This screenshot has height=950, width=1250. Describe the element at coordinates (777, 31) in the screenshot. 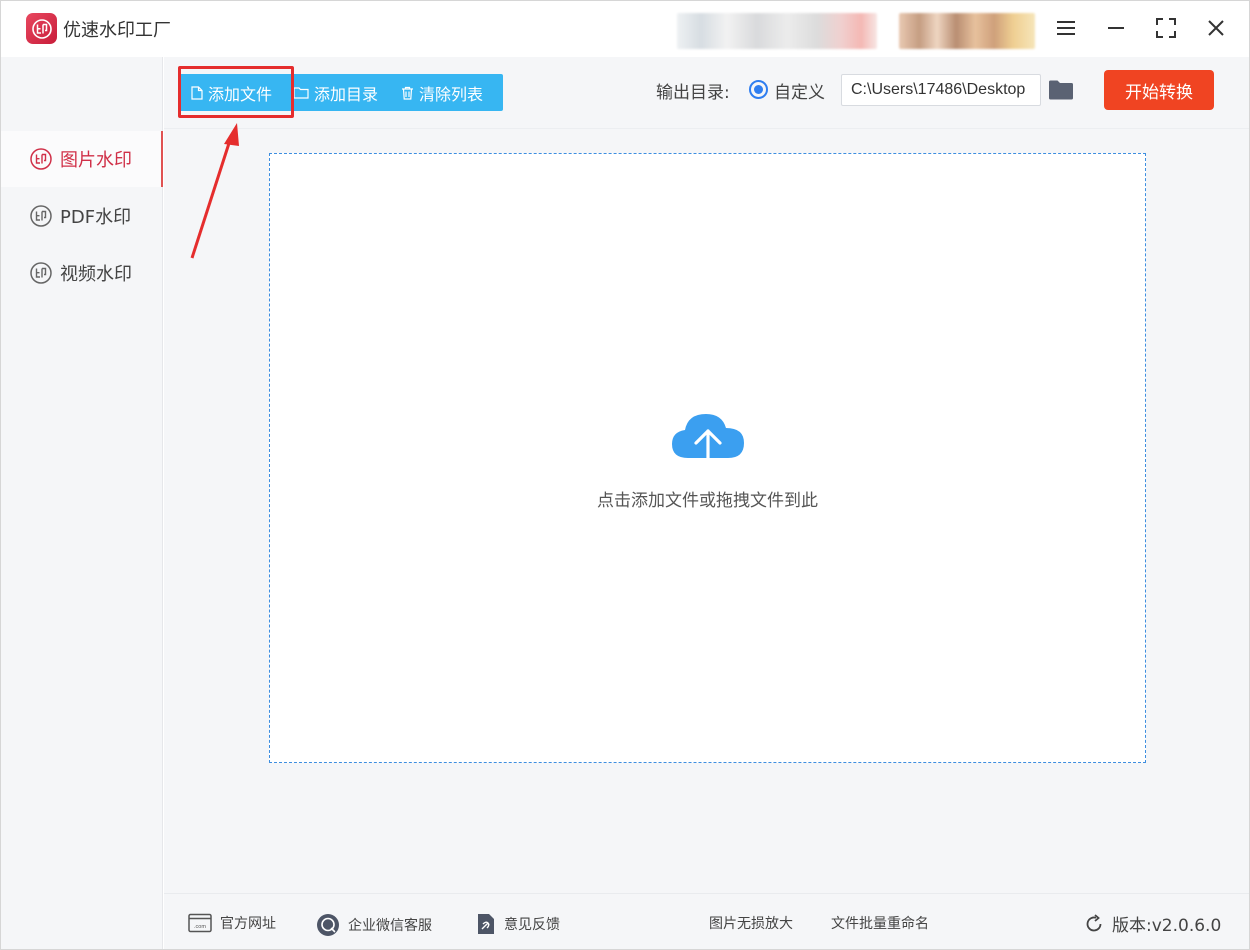

I see `redacted-account-info` at that location.